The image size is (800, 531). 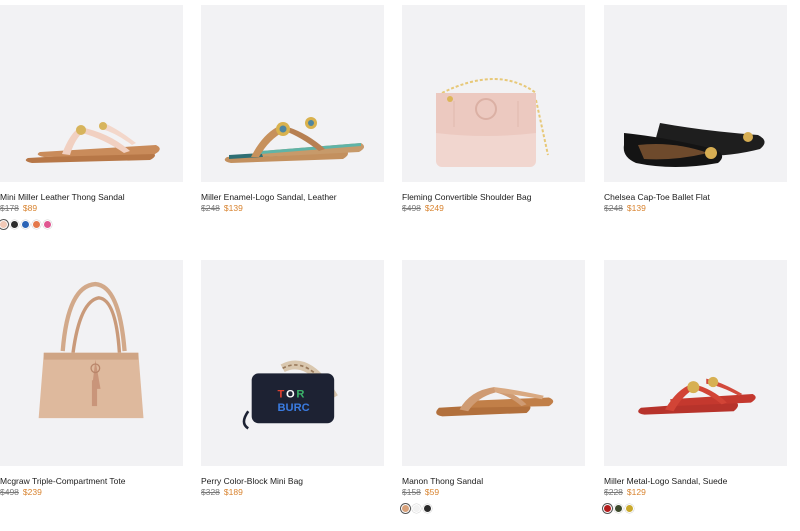 I want to click on product-image: T O R BURC, so click(x=292, y=363).